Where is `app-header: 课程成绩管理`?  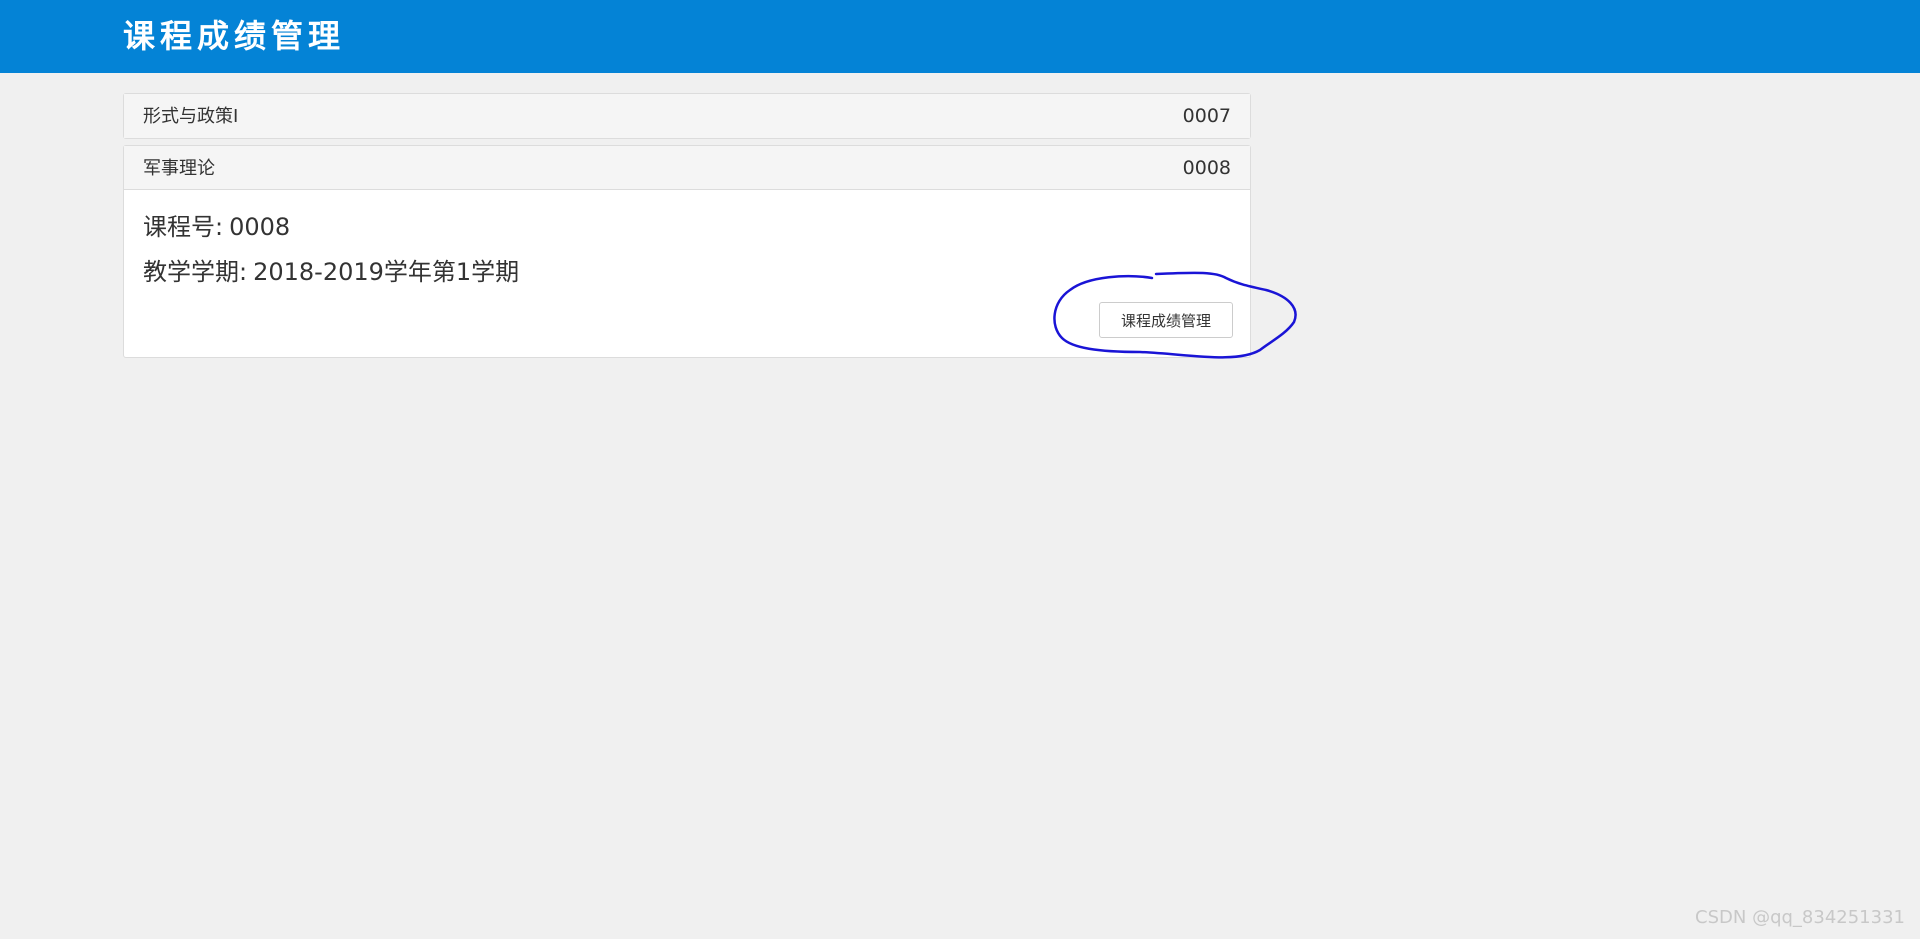
app-header: 课程成绩管理 is located at coordinates (960, 36).